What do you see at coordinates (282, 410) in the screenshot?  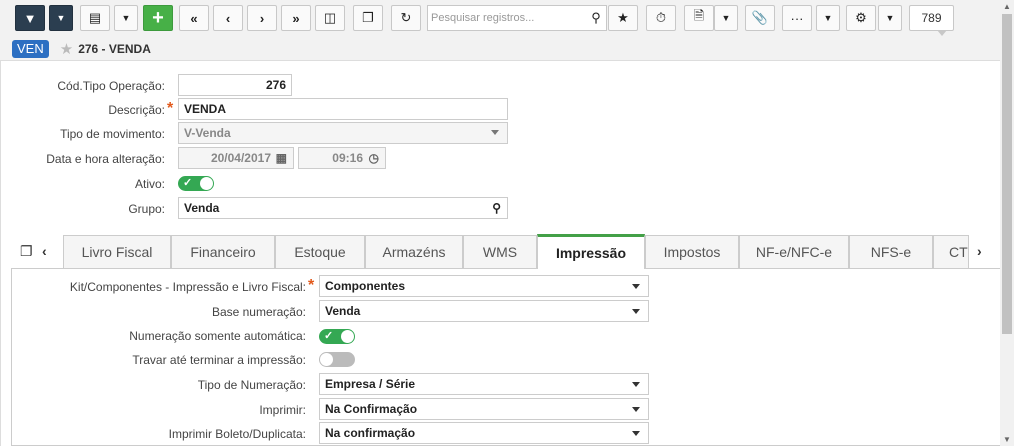 I see `imprimir-label: Imprimir:` at bounding box center [282, 410].